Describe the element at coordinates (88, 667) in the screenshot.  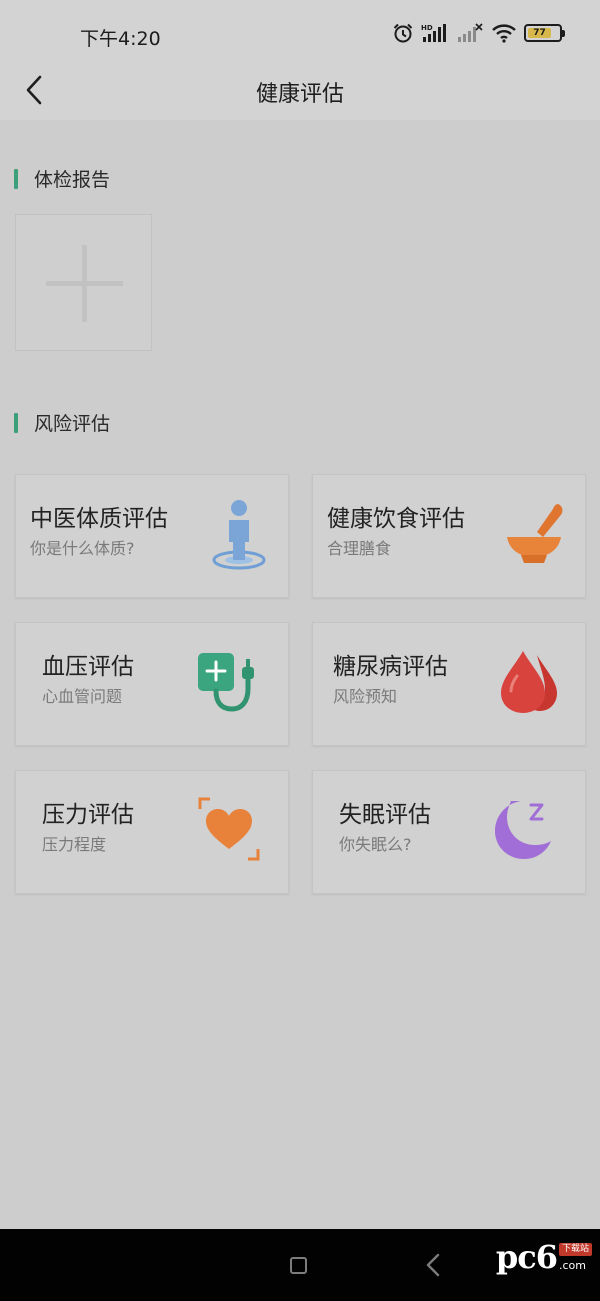
I see `card-title: 血压评估` at that location.